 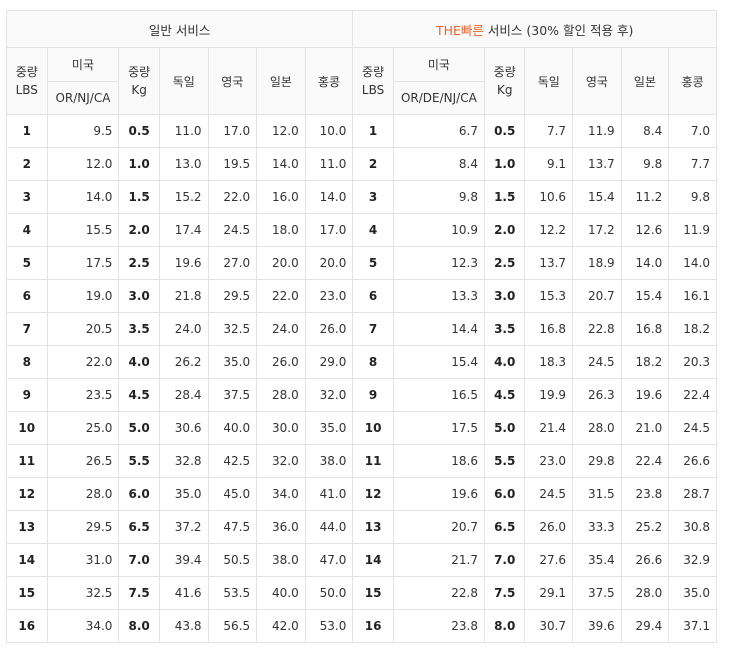 I want to click on weight-lbs-cell: 13, so click(x=373, y=527).